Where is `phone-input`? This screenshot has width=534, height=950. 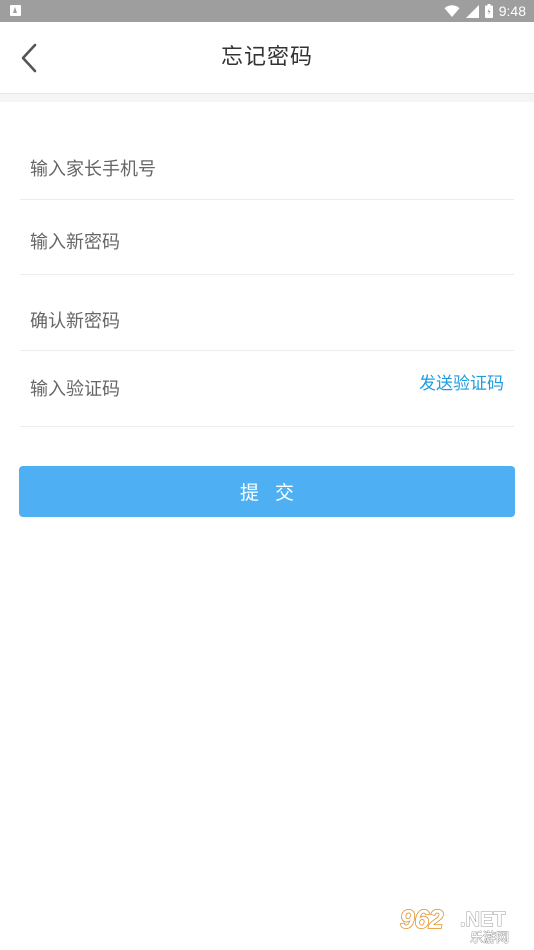 phone-input is located at coordinates (205, 169).